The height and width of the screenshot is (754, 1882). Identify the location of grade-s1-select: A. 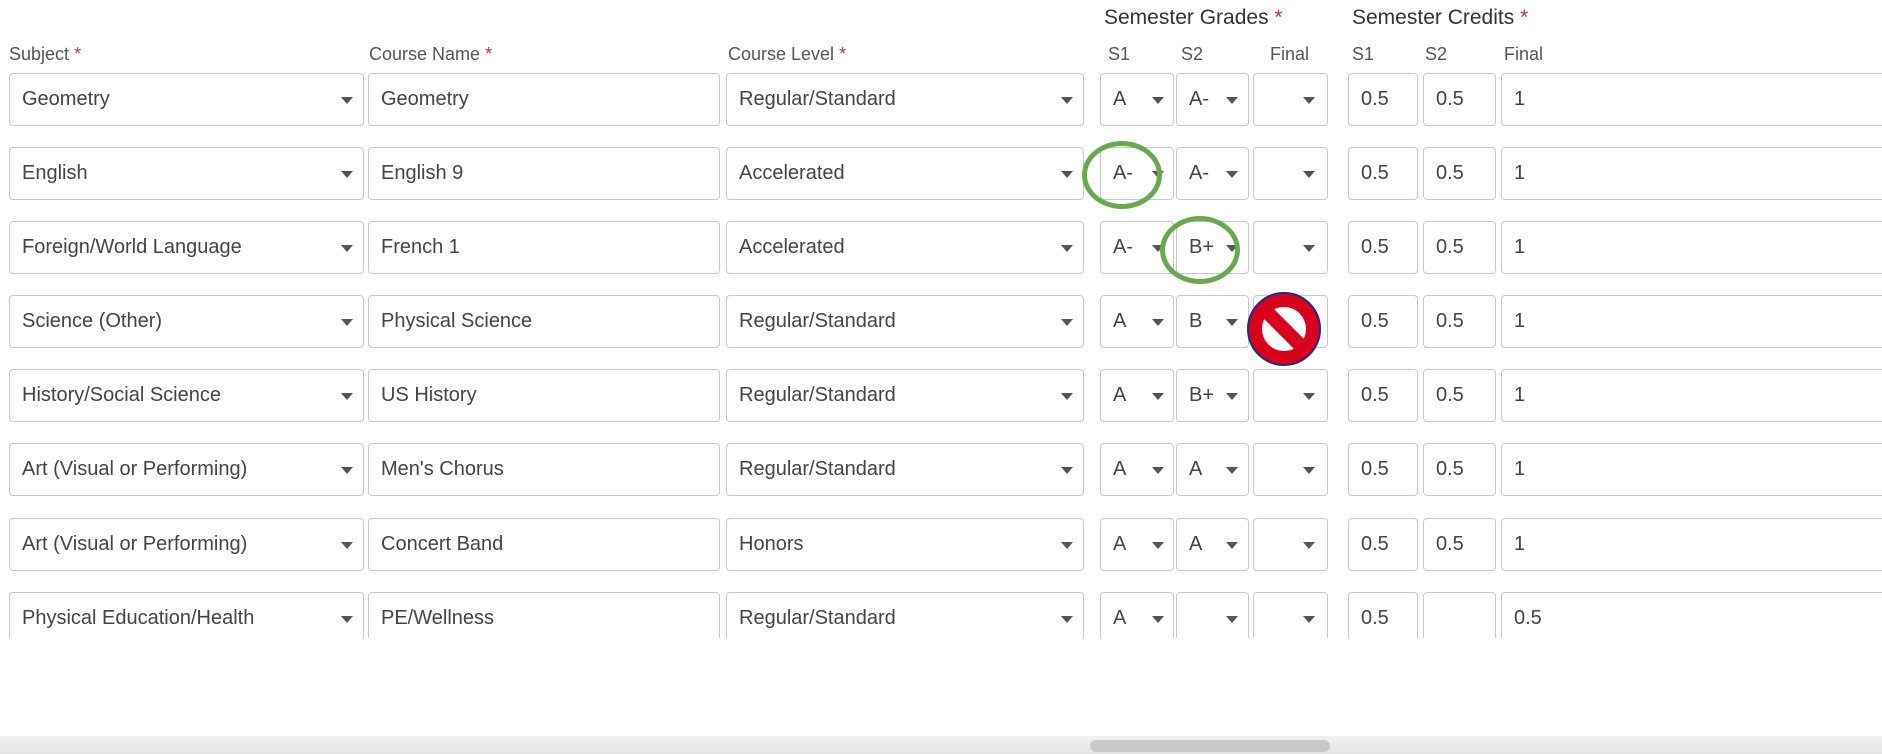
(1137, 615).